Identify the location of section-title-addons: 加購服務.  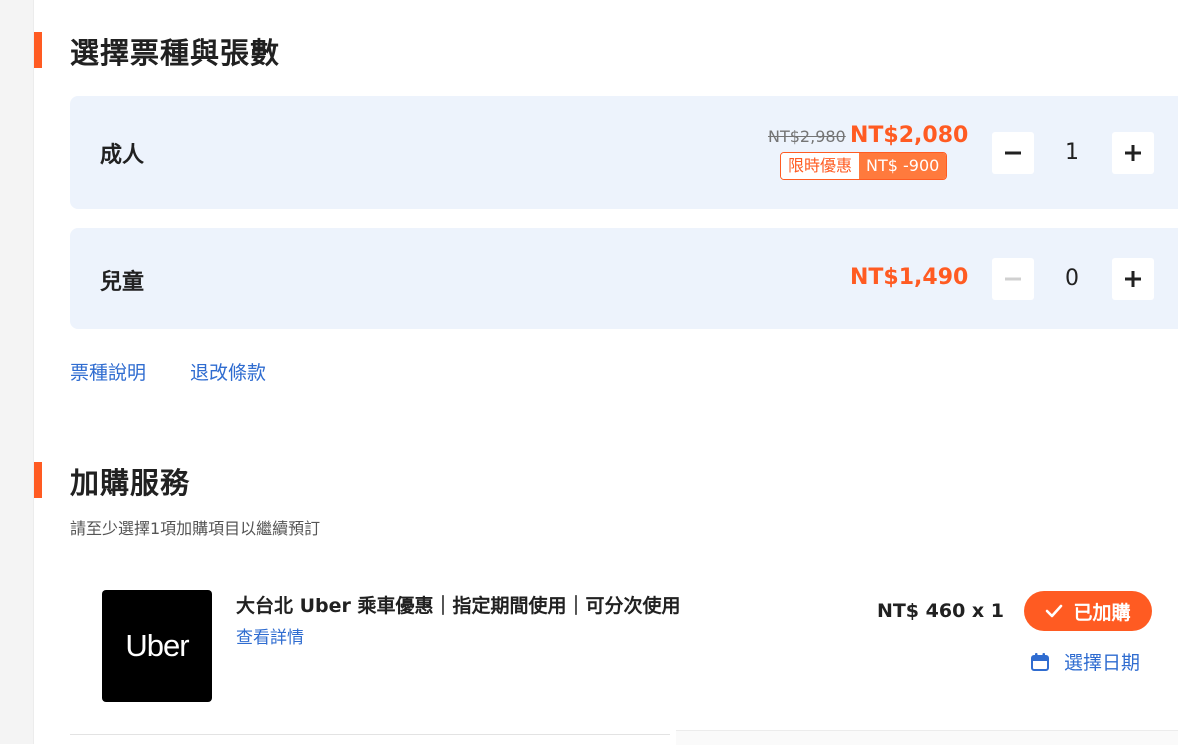
(130, 483).